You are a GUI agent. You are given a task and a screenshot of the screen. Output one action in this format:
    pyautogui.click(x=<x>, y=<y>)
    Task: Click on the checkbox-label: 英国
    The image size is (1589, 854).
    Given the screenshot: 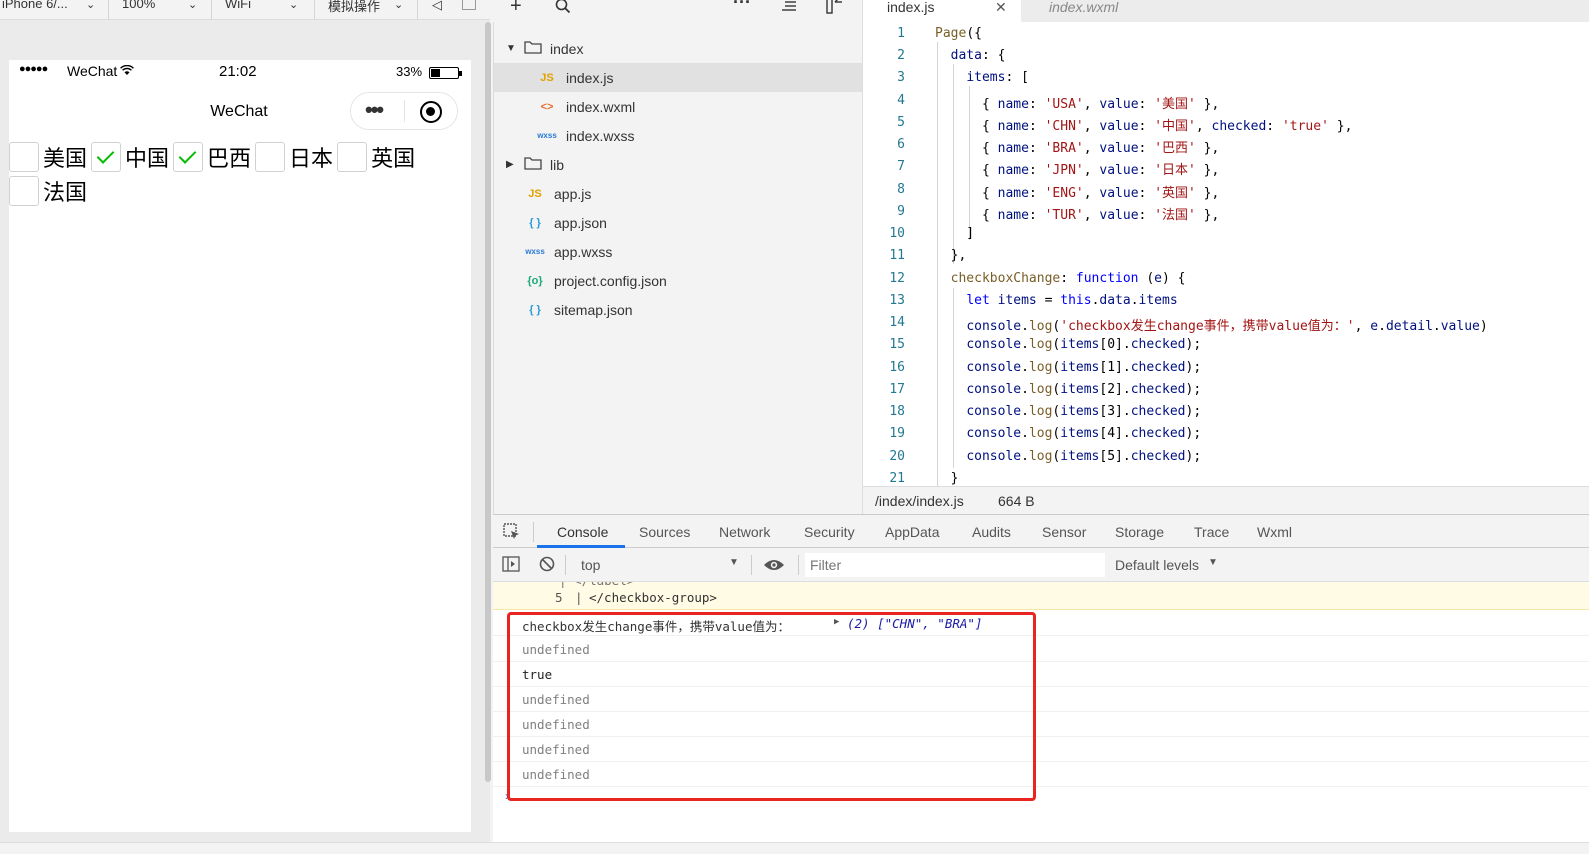 What is the action you would take?
    pyautogui.click(x=393, y=159)
    